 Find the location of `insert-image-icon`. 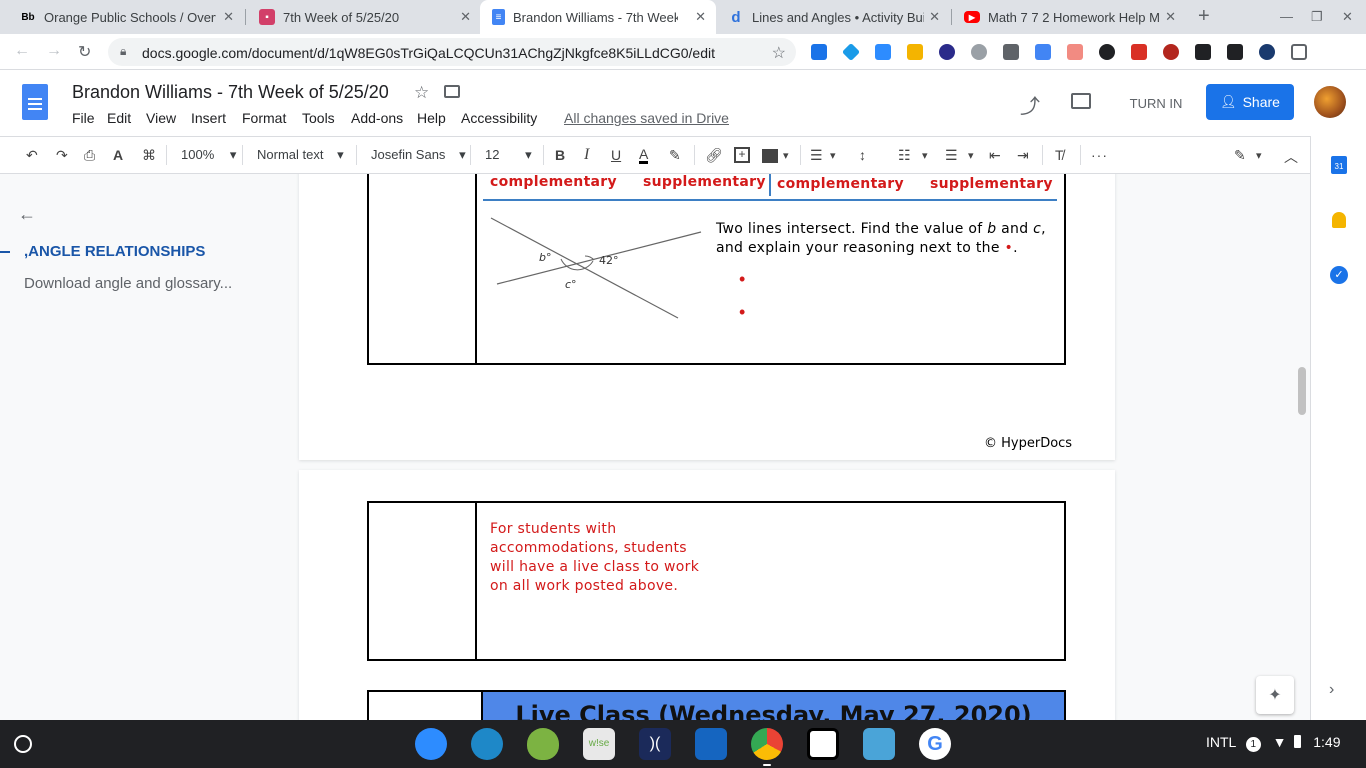

insert-image-icon is located at coordinates (770, 156).